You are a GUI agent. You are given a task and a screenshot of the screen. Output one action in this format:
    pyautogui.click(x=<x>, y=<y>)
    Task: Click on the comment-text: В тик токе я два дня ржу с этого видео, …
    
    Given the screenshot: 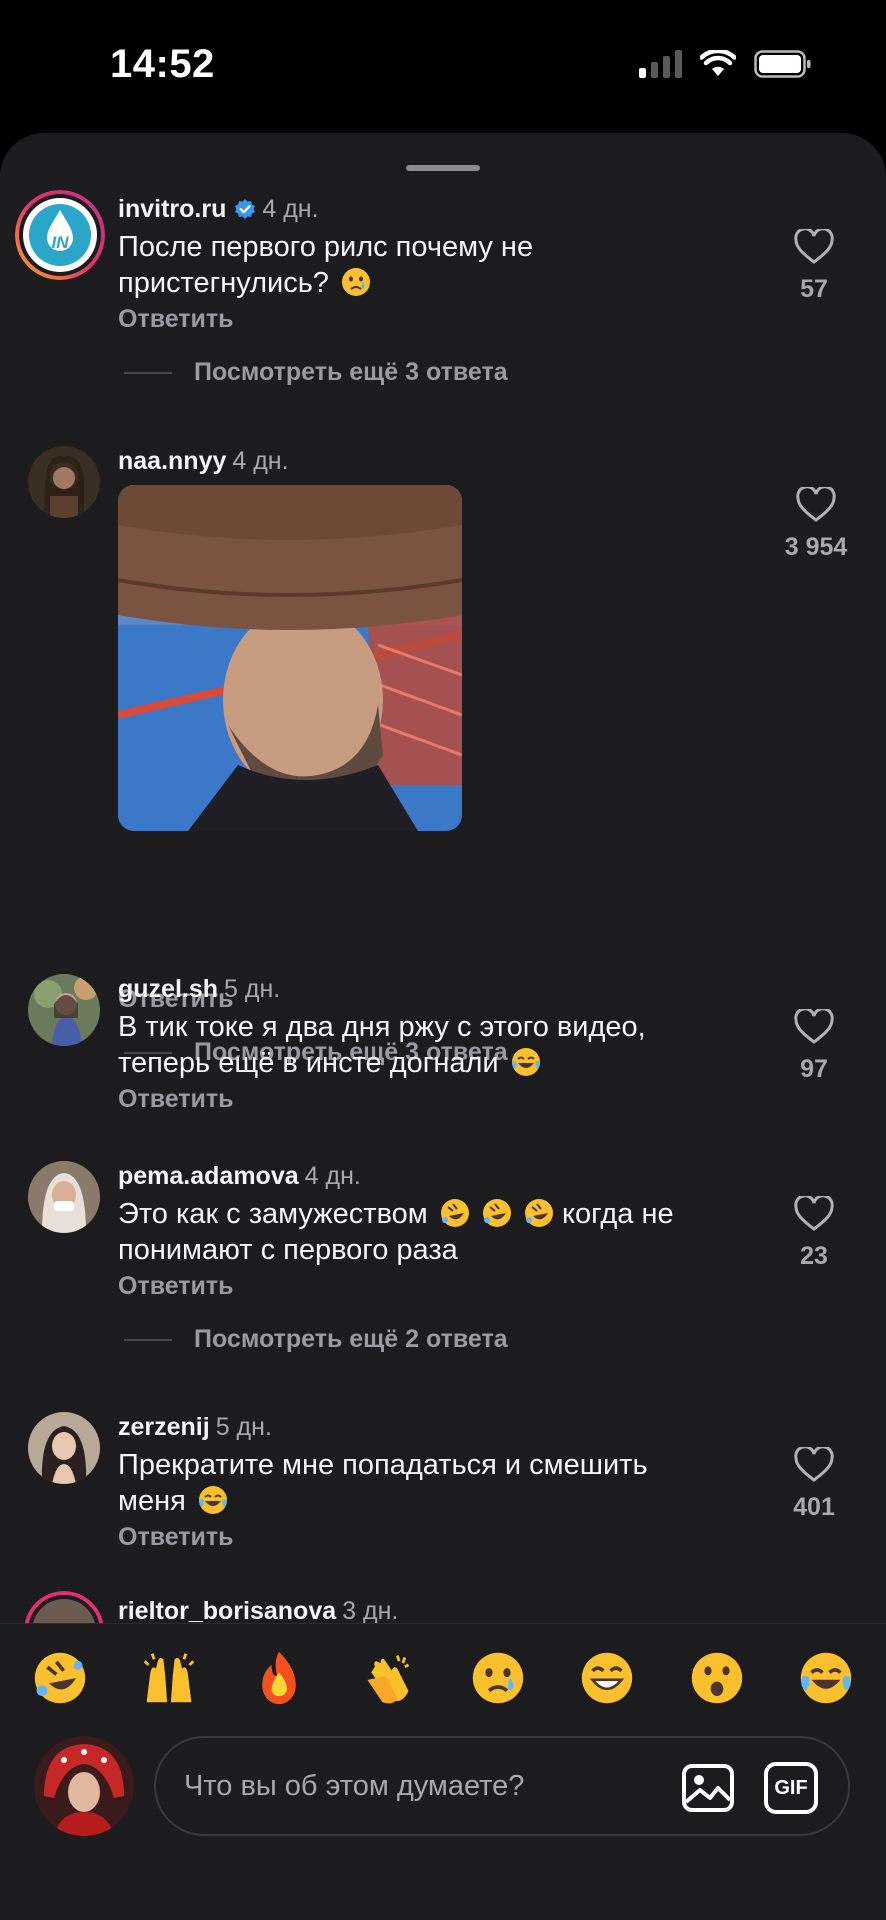 What is the action you would take?
    pyautogui.click(x=382, y=1045)
    